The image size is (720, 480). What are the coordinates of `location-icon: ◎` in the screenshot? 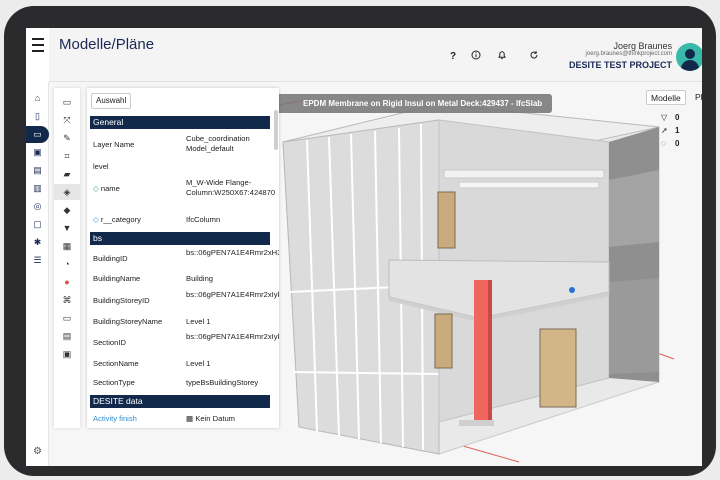 It's located at (37, 206).